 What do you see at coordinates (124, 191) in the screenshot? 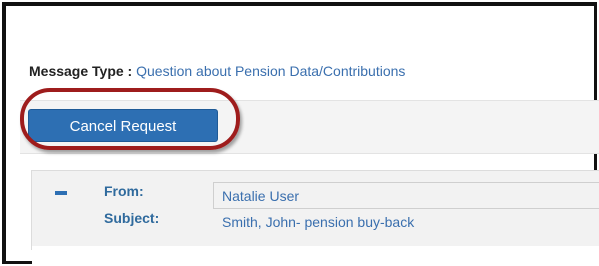
I see `from-label: From:` at bounding box center [124, 191].